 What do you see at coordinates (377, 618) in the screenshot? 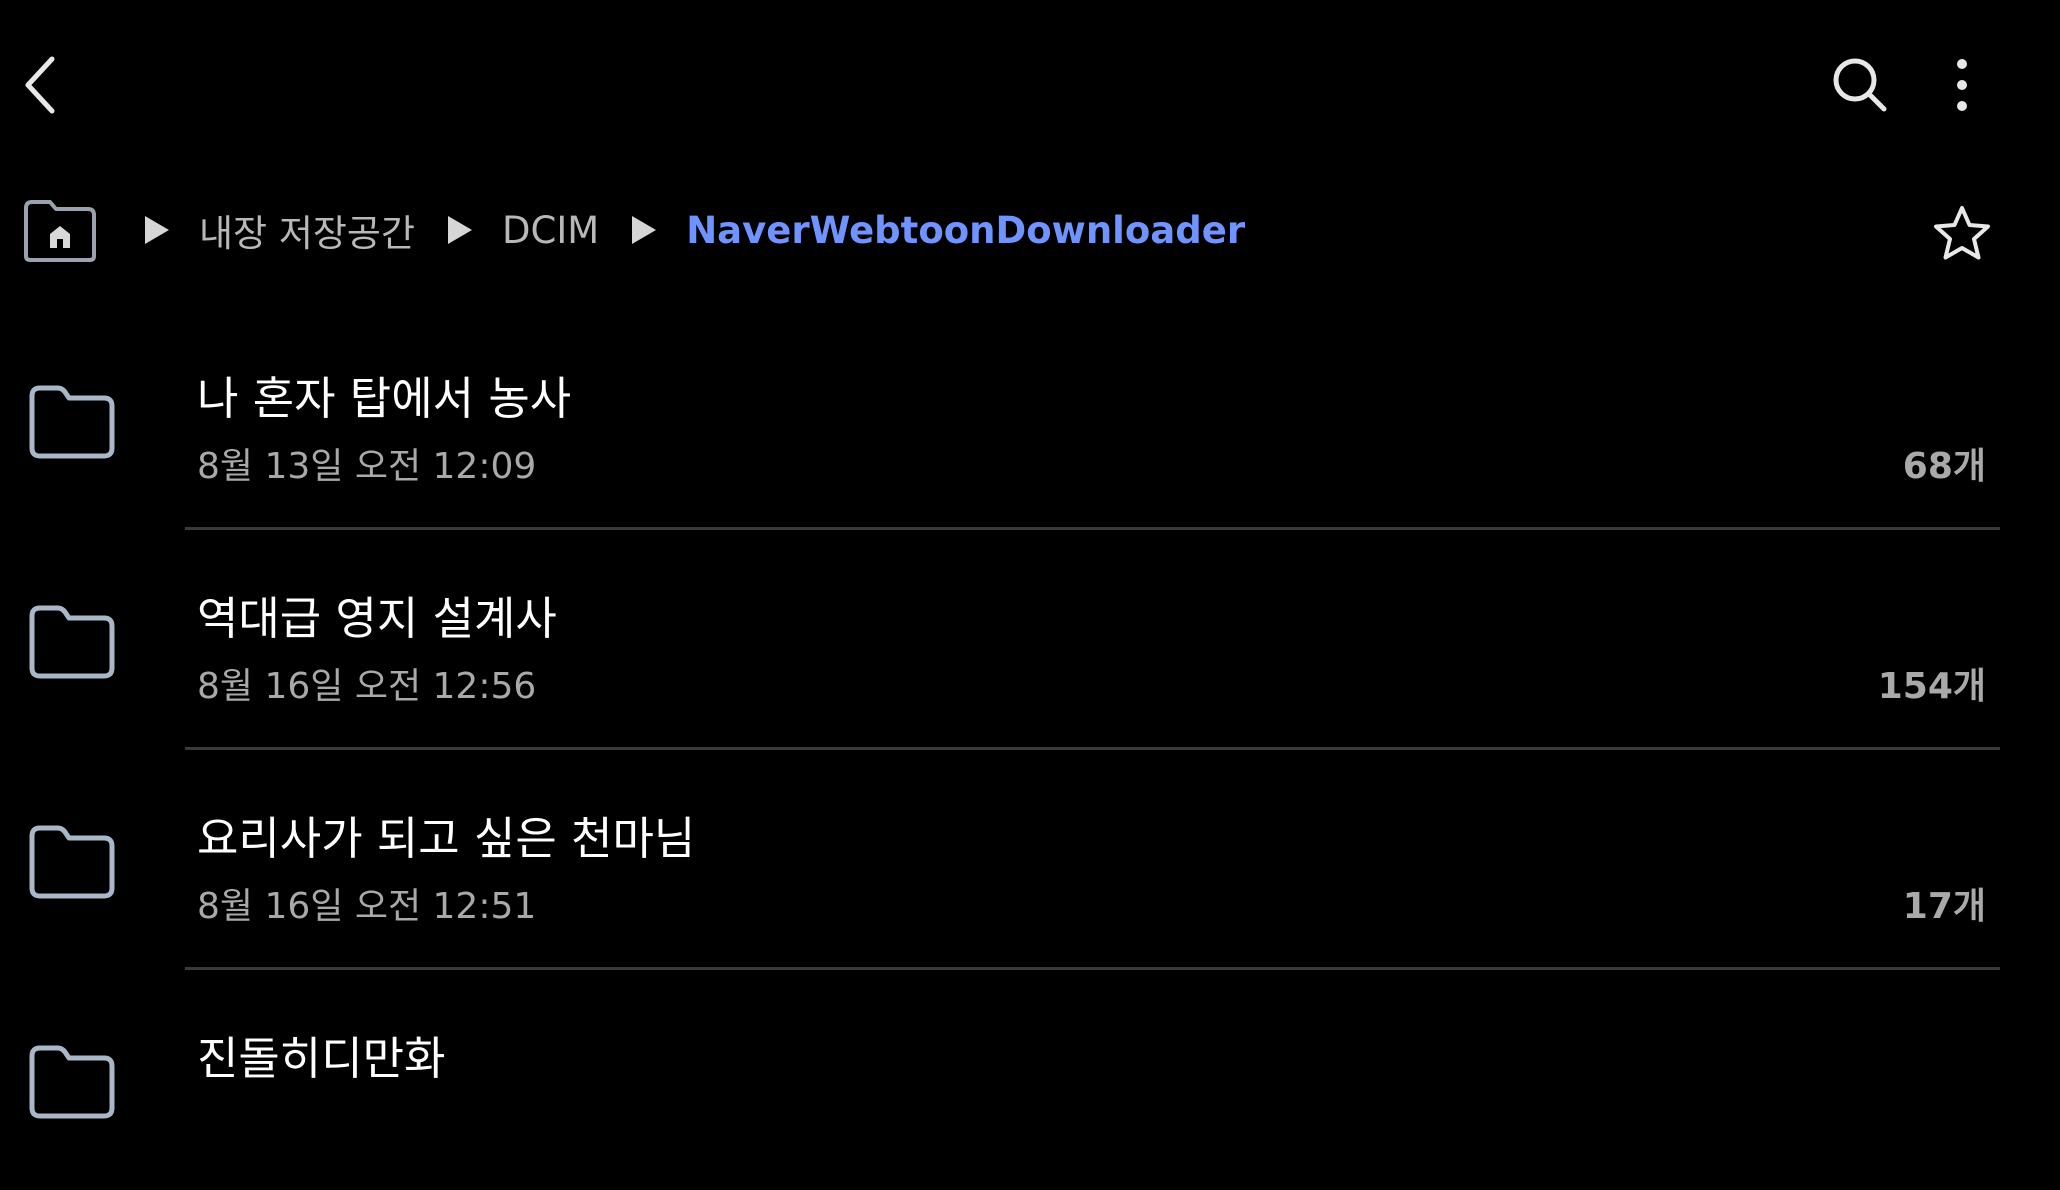
I see `folder-name: 역대급 영지 설계사` at bounding box center [377, 618].